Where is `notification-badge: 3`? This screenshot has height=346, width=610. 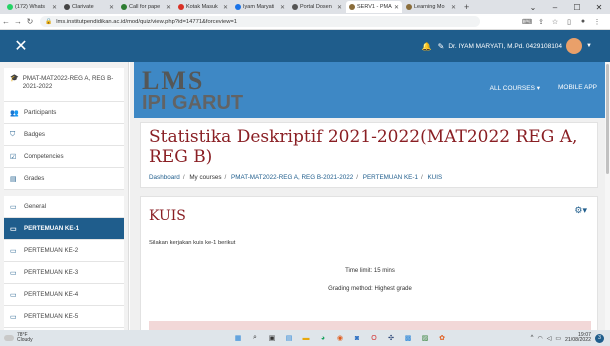
notification-badge: 3 is located at coordinates (599, 338).